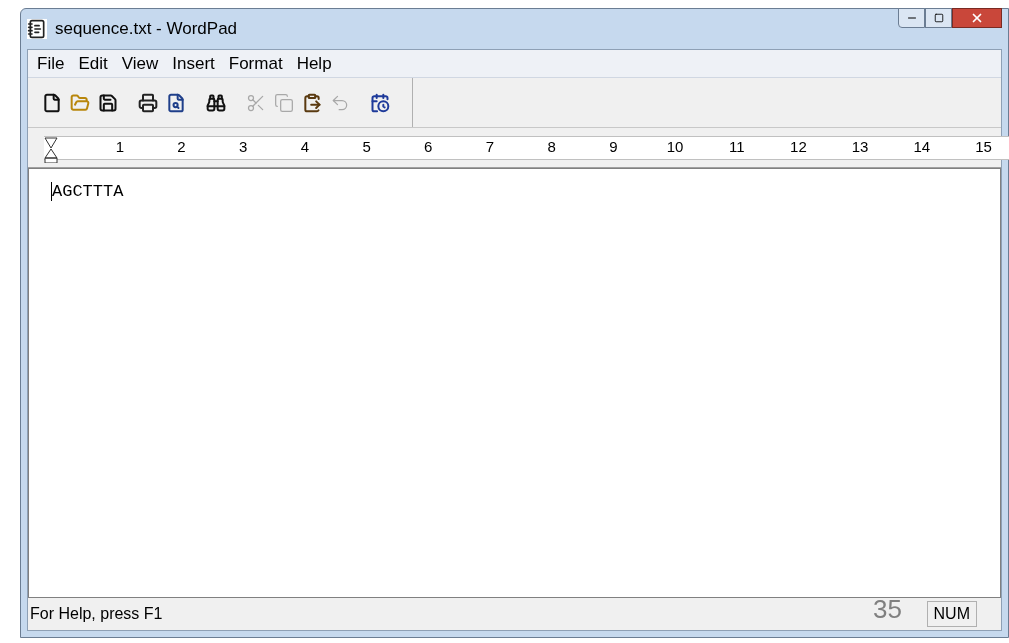 This screenshot has height=643, width=1009. What do you see at coordinates (305, 147) in the screenshot?
I see `ruler-number: 4` at bounding box center [305, 147].